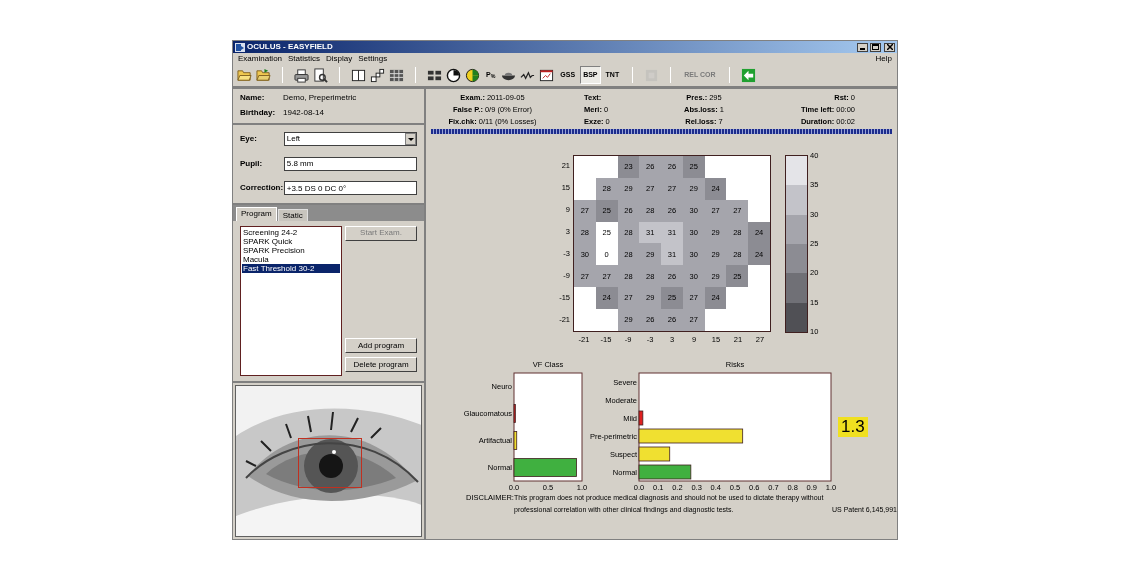  I want to click on pie-icon, so click(472, 75).